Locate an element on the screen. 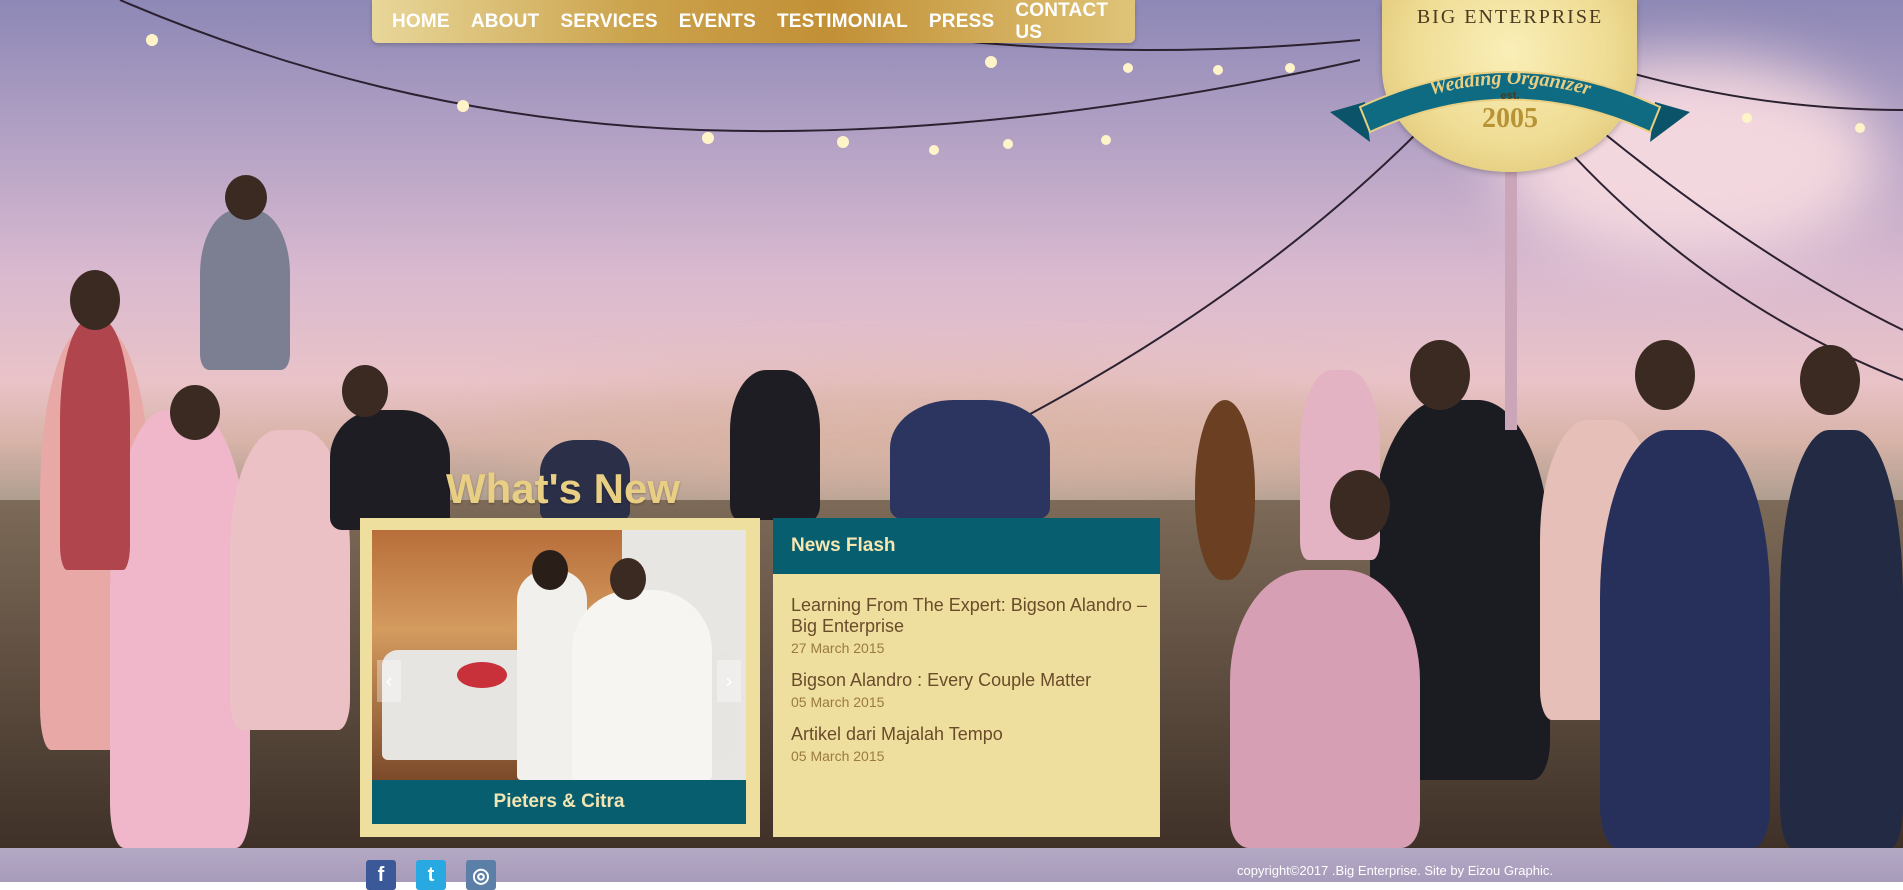  featured-slider: ‹ › Pieters & Citra is located at coordinates (560, 677).